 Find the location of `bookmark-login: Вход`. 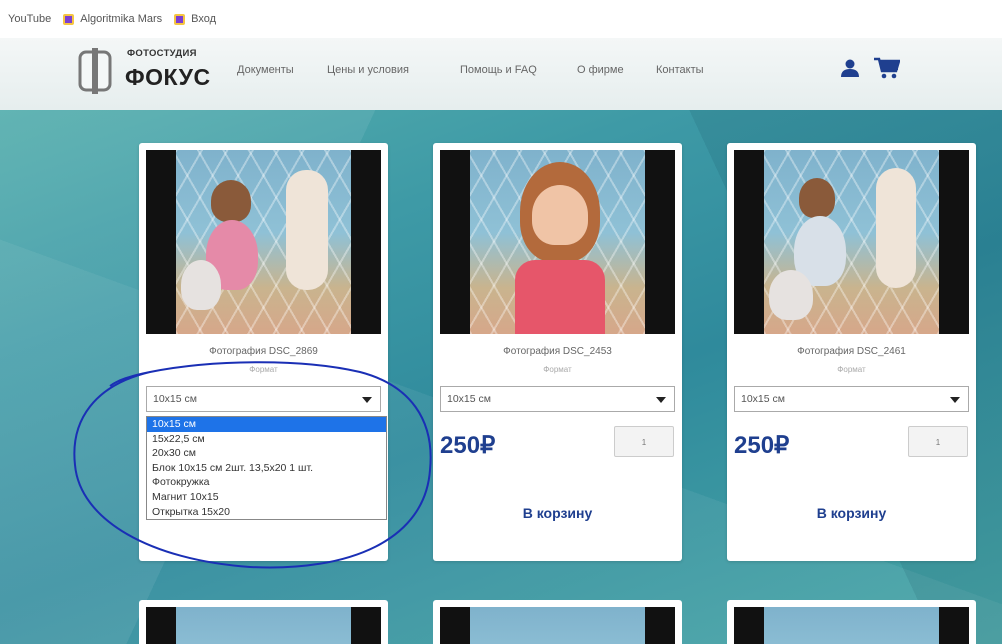

bookmark-login: Вход is located at coordinates (195, 19).